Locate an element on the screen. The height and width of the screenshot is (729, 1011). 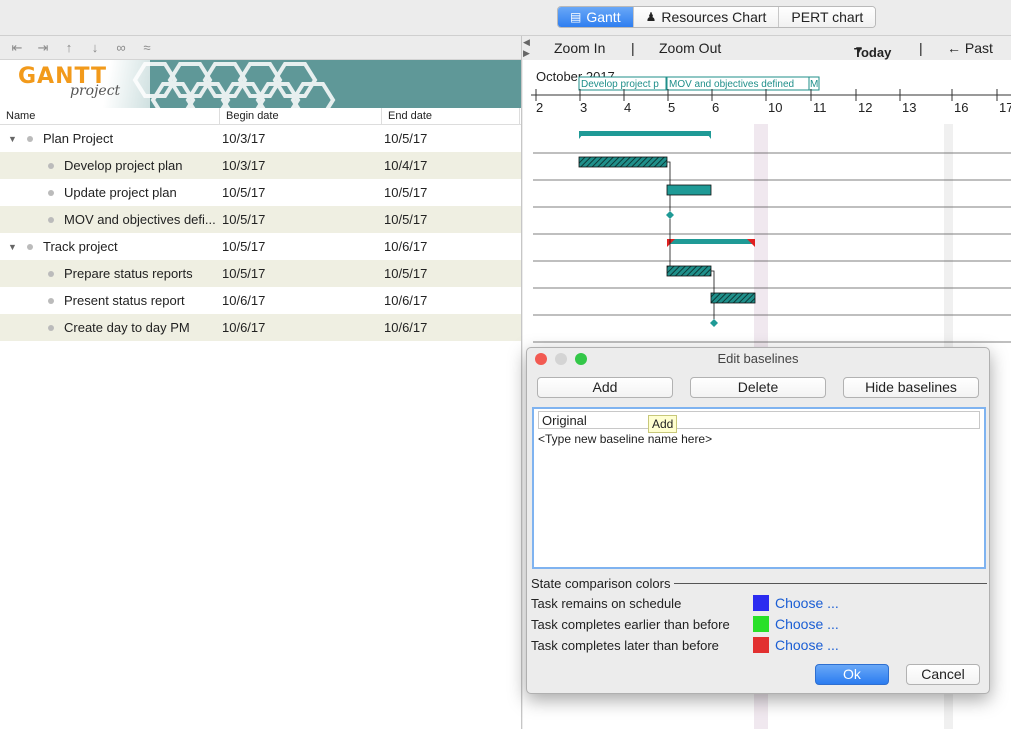
tab-gantt-label: Gantt is located at coordinates (603, 17).